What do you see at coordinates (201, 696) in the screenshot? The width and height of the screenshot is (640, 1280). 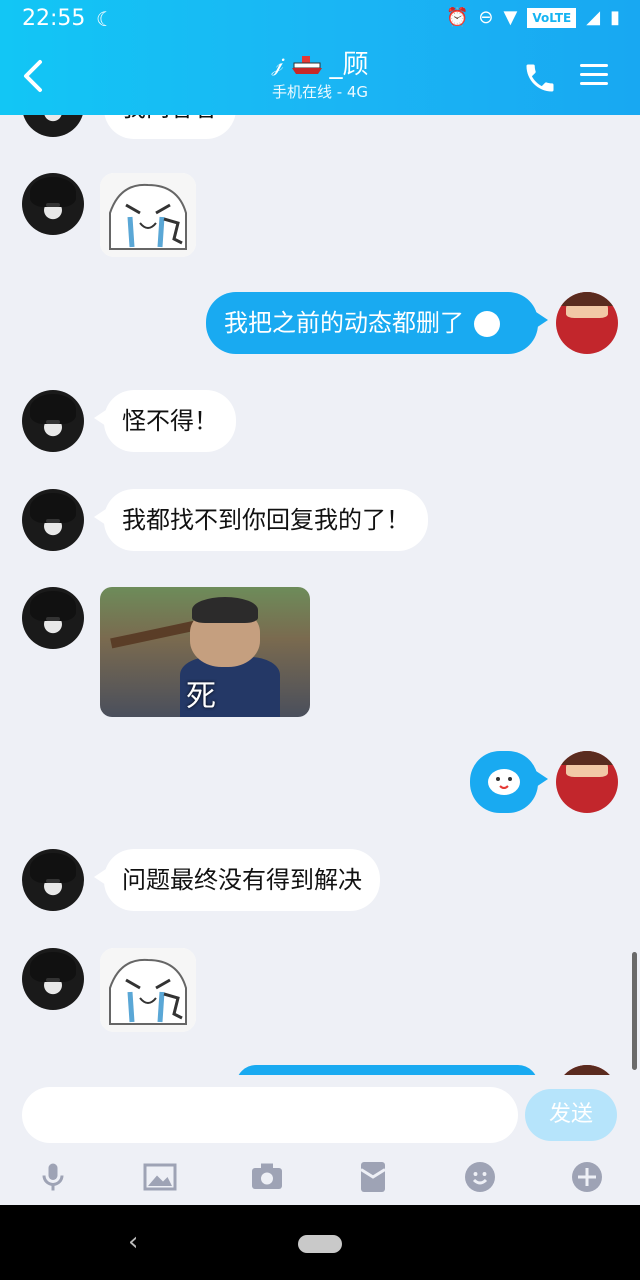 I see `sticker-caption: 死` at bounding box center [201, 696].